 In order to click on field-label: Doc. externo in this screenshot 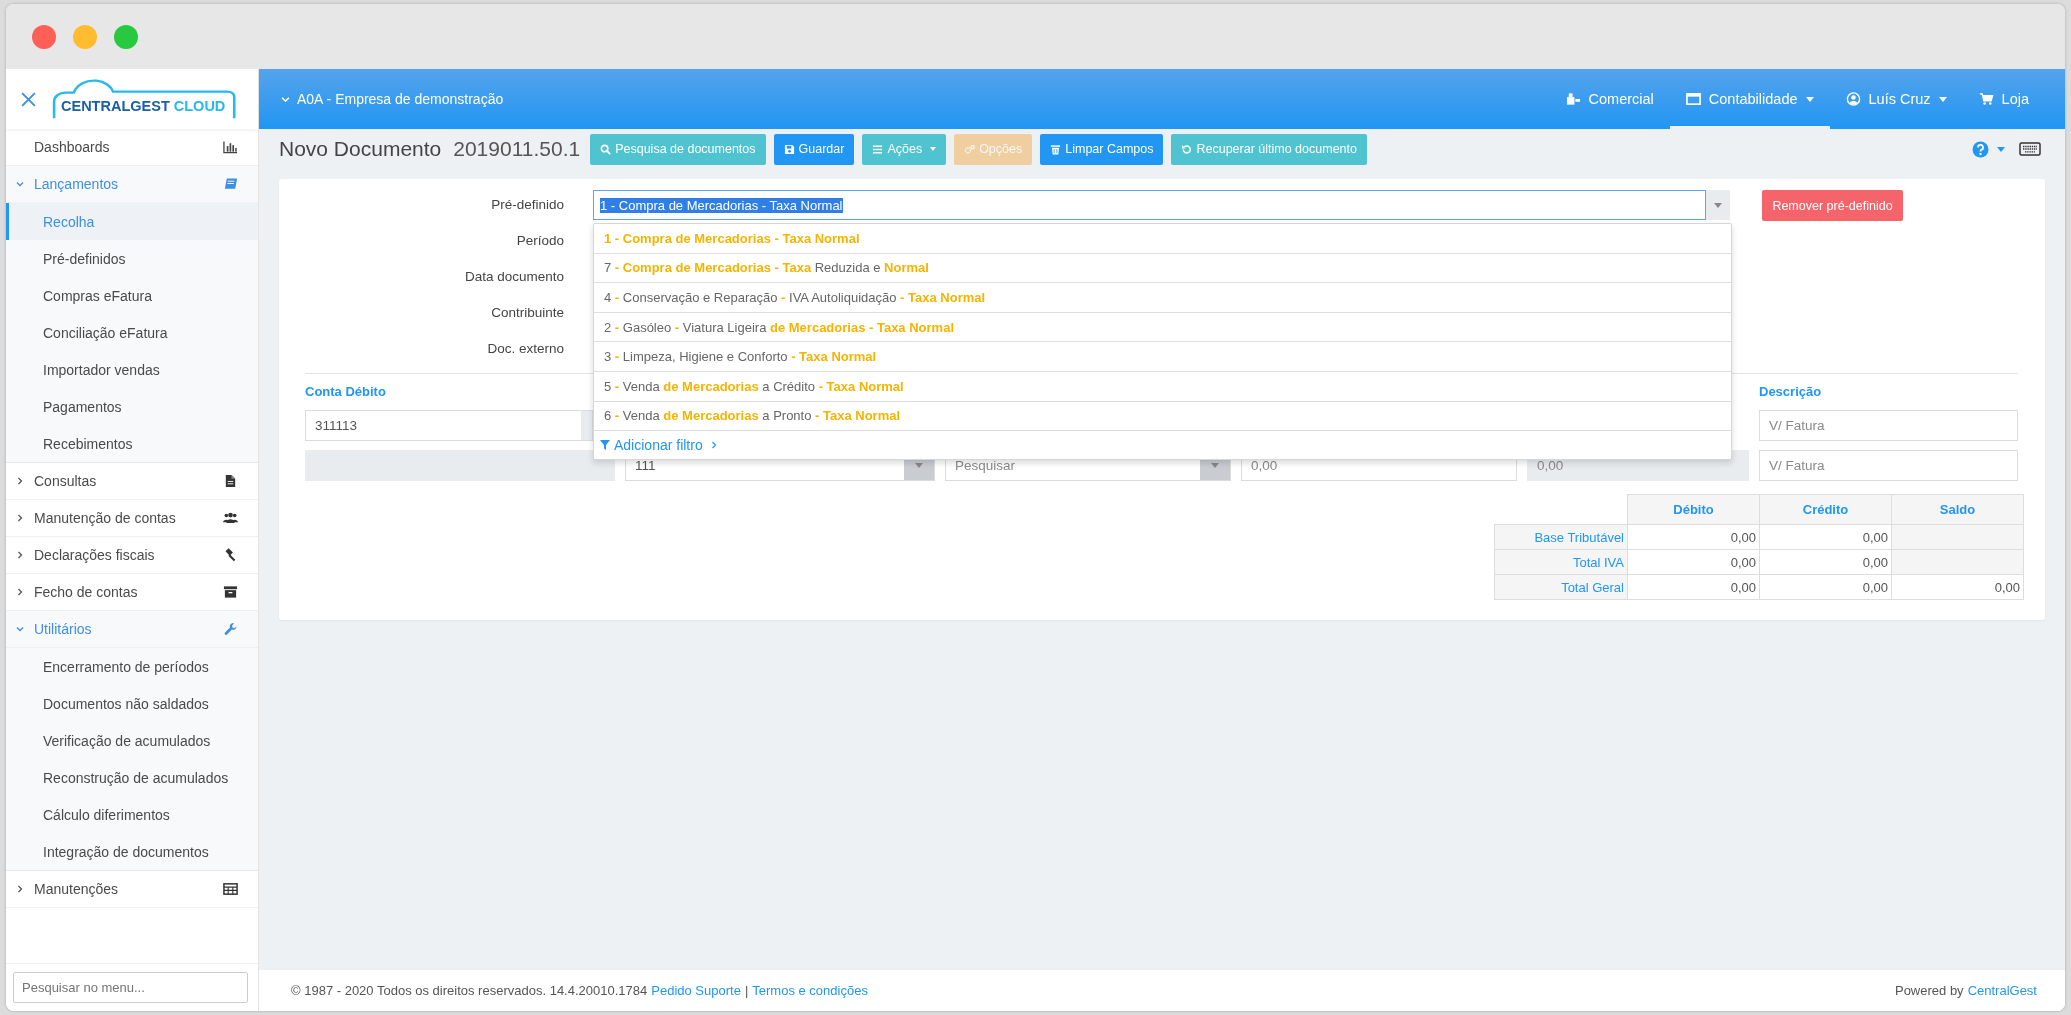, I will do `click(525, 349)`.